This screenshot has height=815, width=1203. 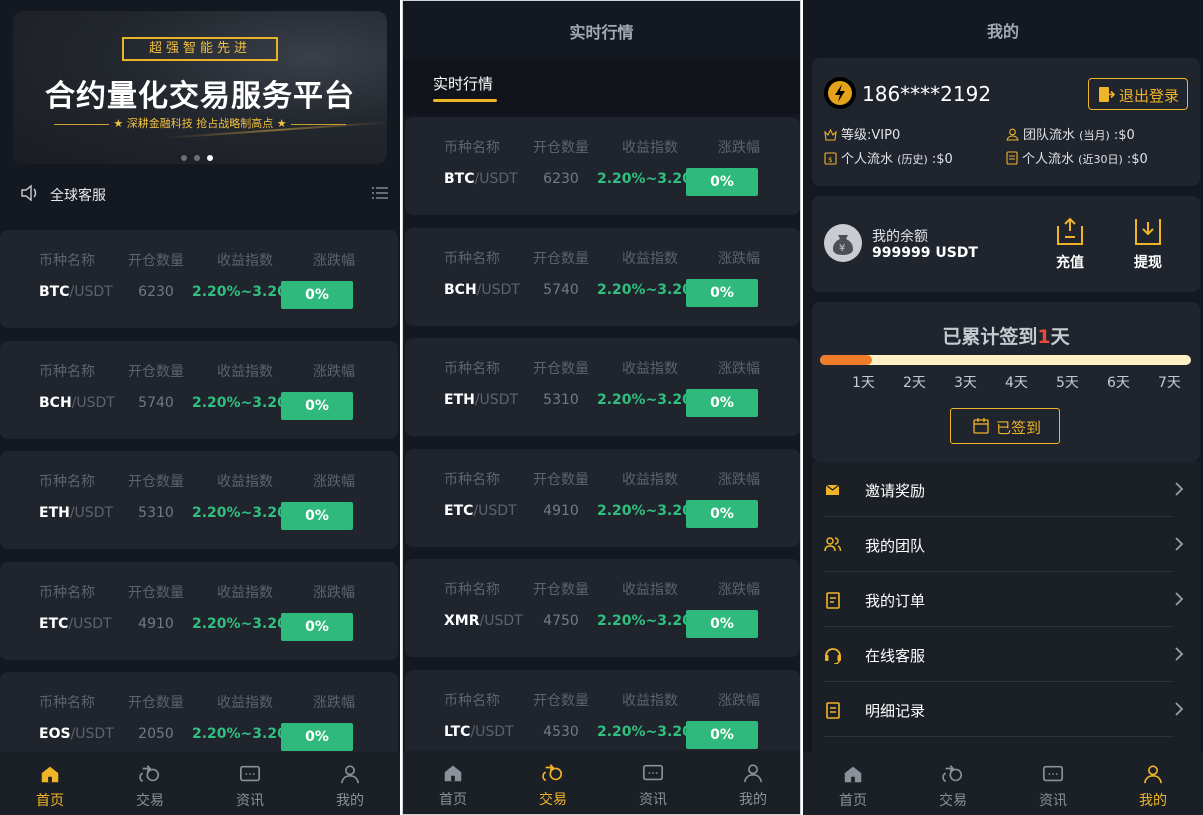 I want to click on profile-icon, so click(x=1153, y=774).